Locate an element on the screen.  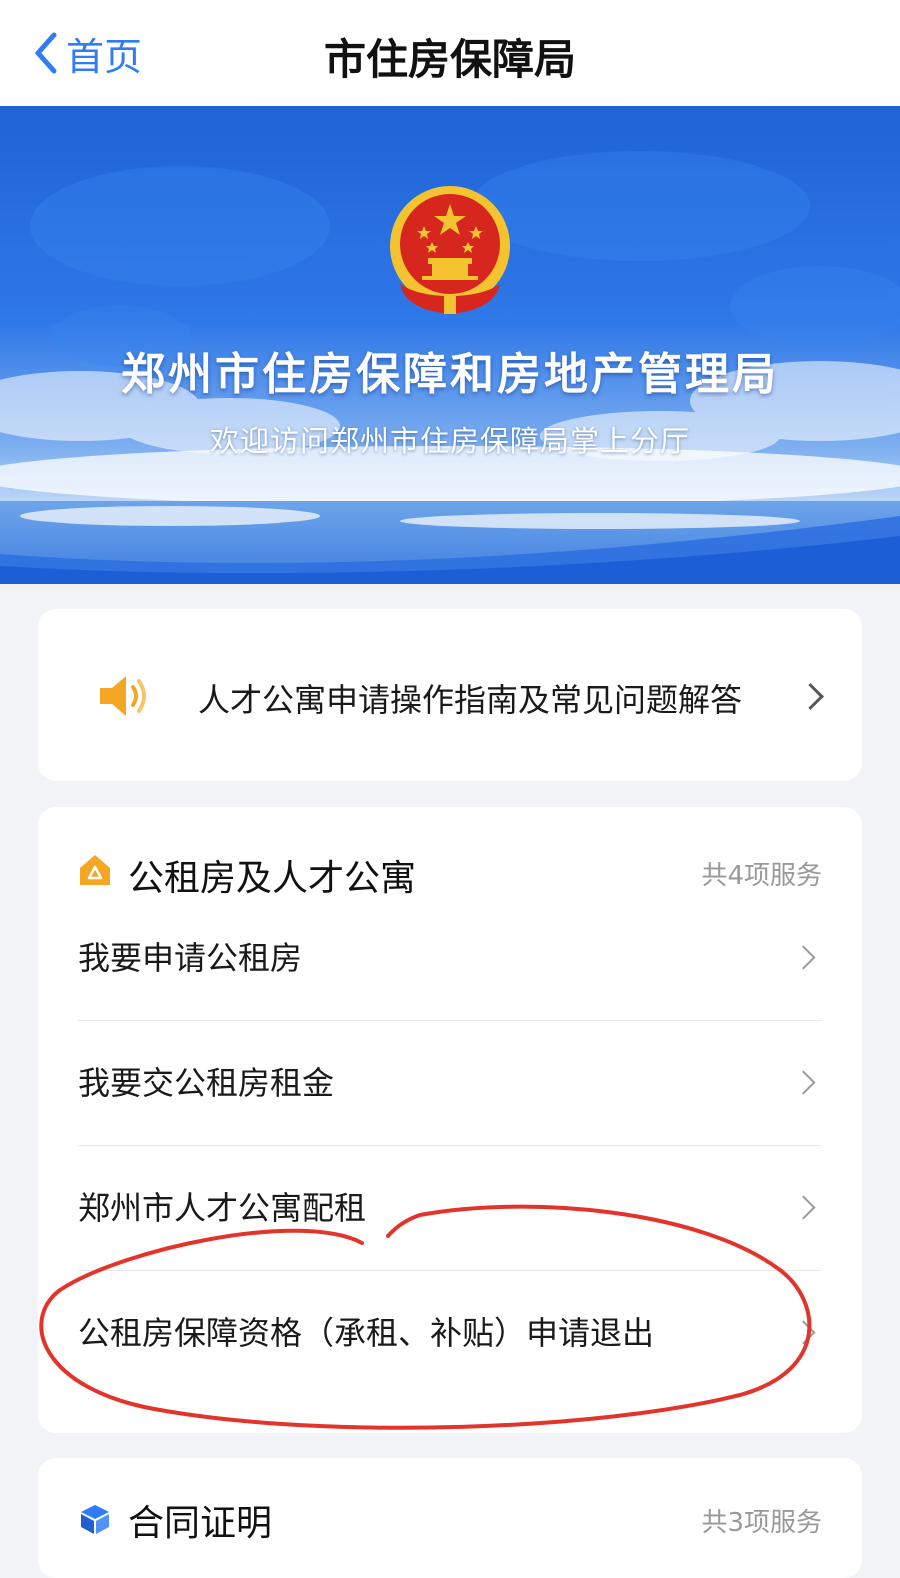
service-count: 共4项服务 is located at coordinates (761, 876).